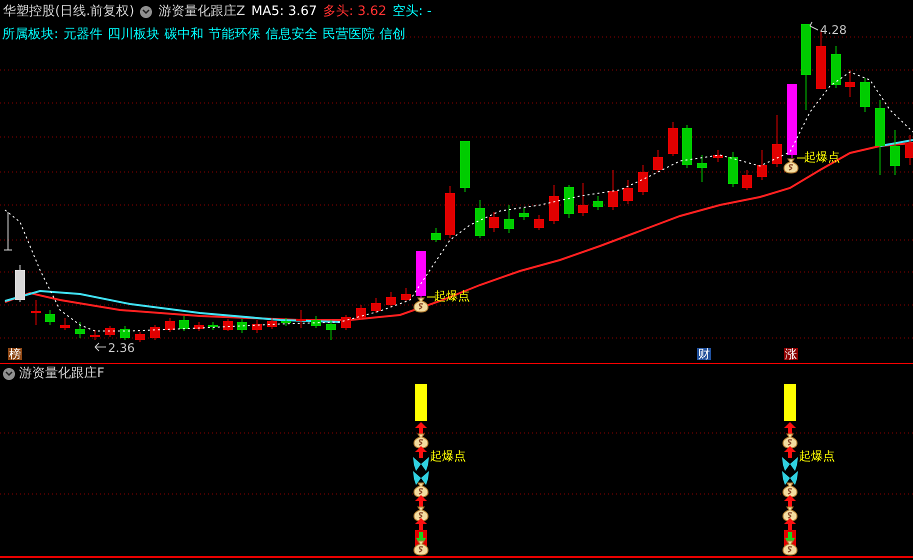 The height and width of the screenshot is (560, 913). What do you see at coordinates (68, 12) in the screenshot?
I see `stock-title: 华塑控股(日线.前复权)` at bounding box center [68, 12].